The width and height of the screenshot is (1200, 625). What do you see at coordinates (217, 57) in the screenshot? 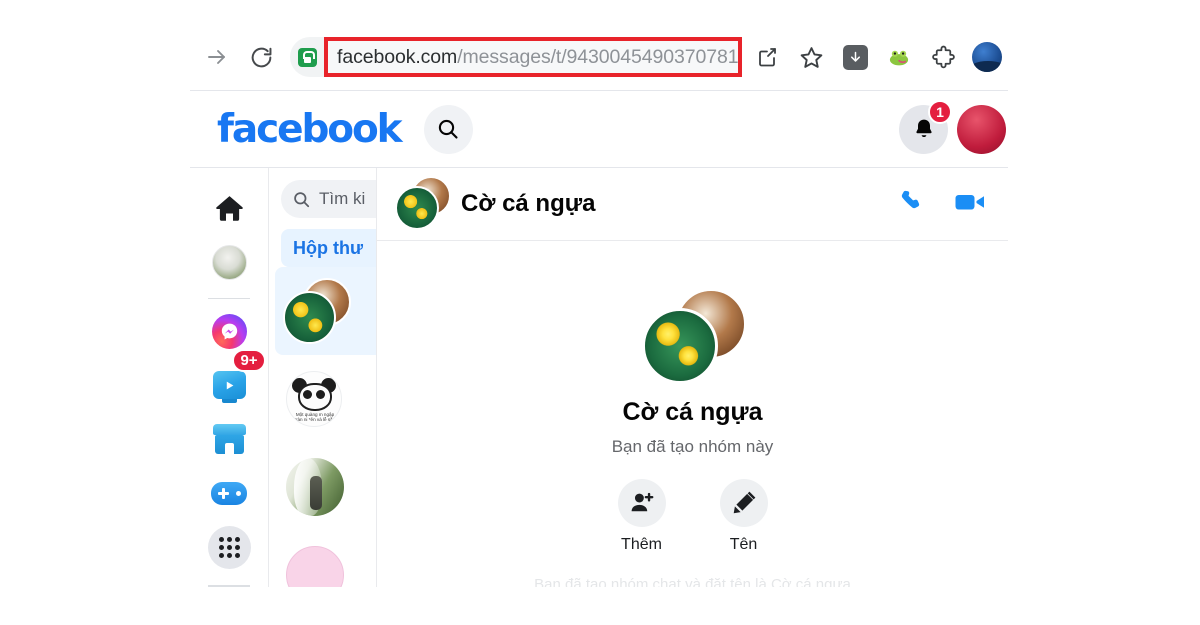
I see `forward-button` at bounding box center [217, 57].